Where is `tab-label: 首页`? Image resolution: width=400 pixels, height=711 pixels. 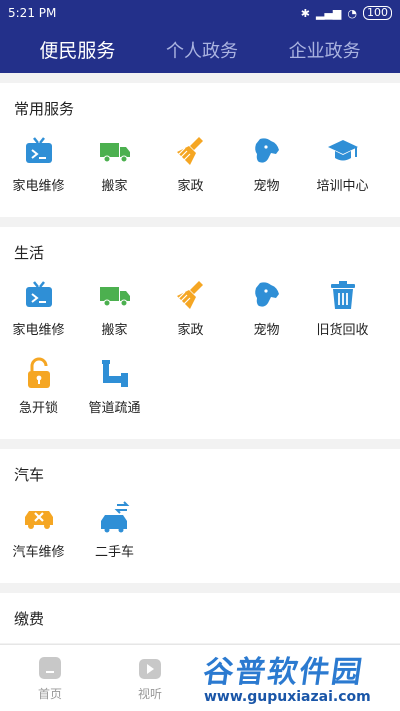
tab-label: 首页 is located at coordinates (49, 693).